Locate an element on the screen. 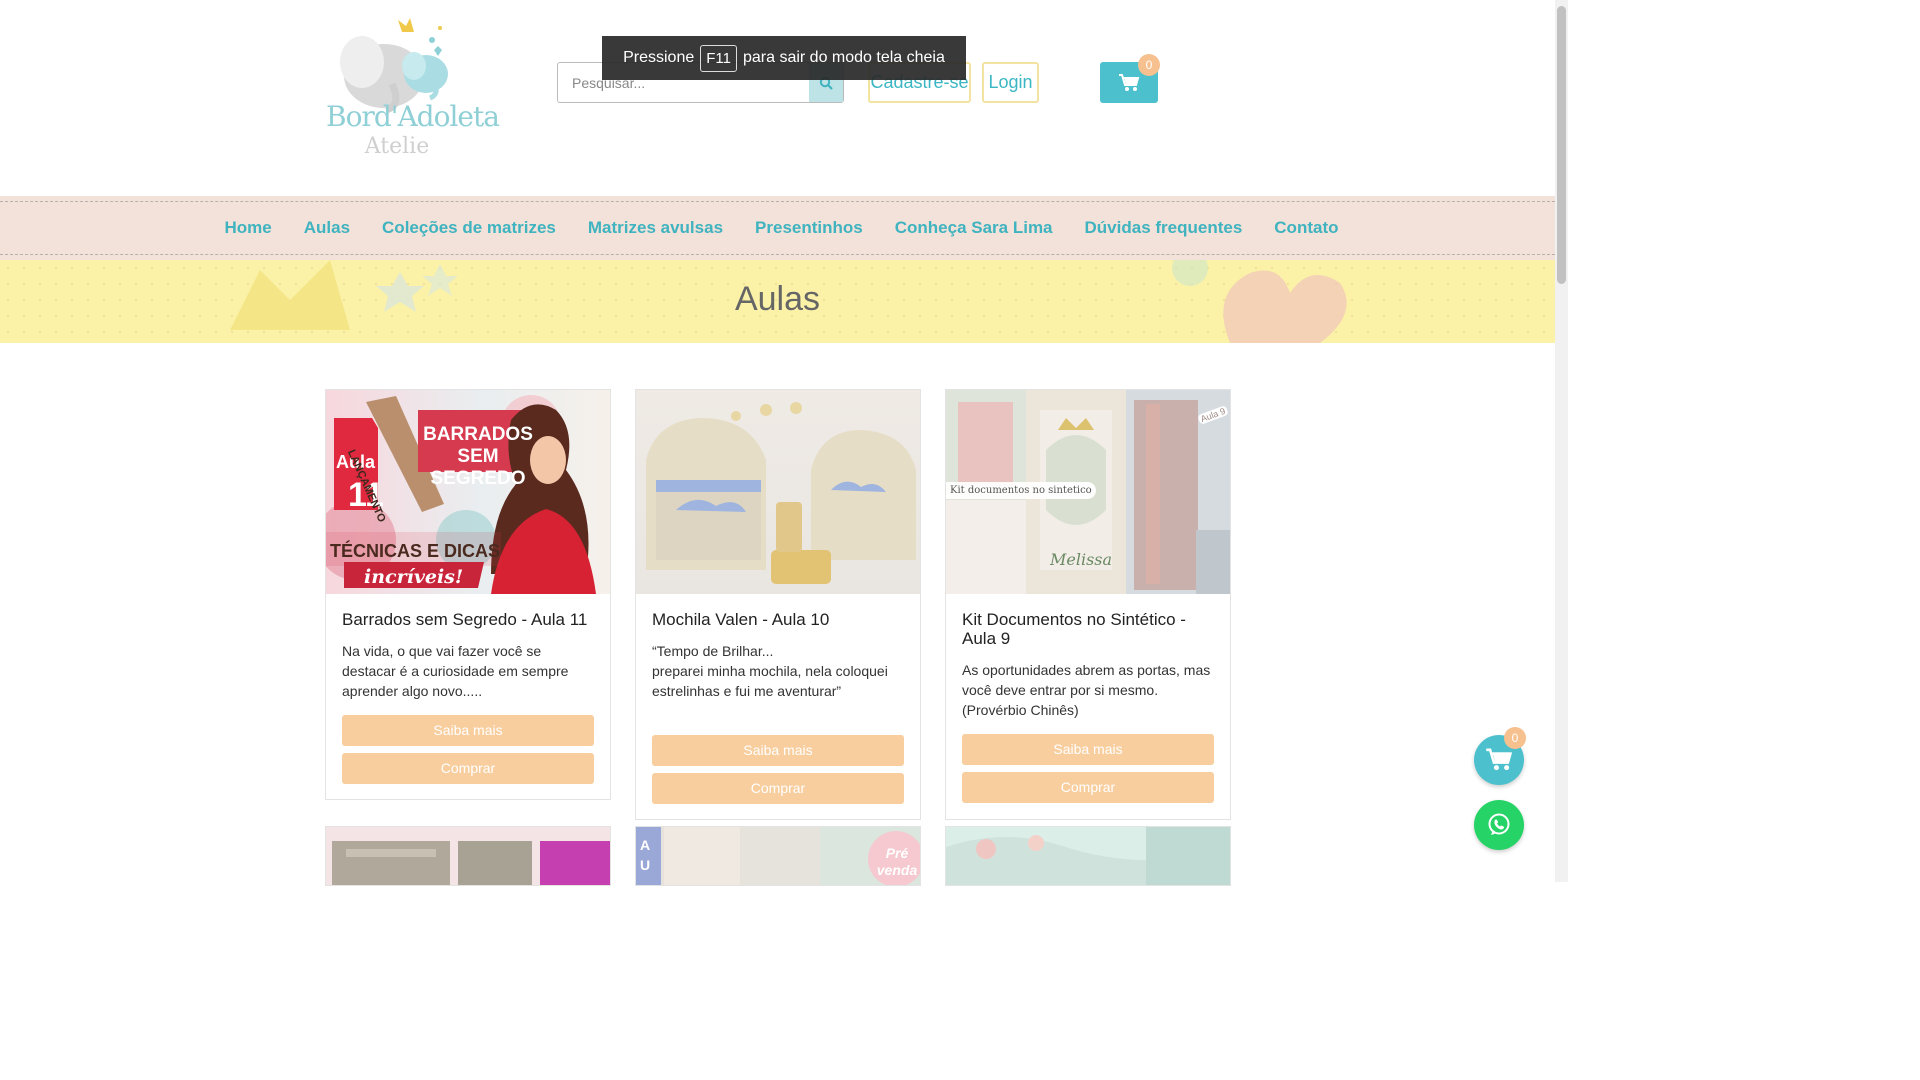 The width and height of the screenshot is (1920, 1080). whatsapp-button is located at coordinates (1499, 825).